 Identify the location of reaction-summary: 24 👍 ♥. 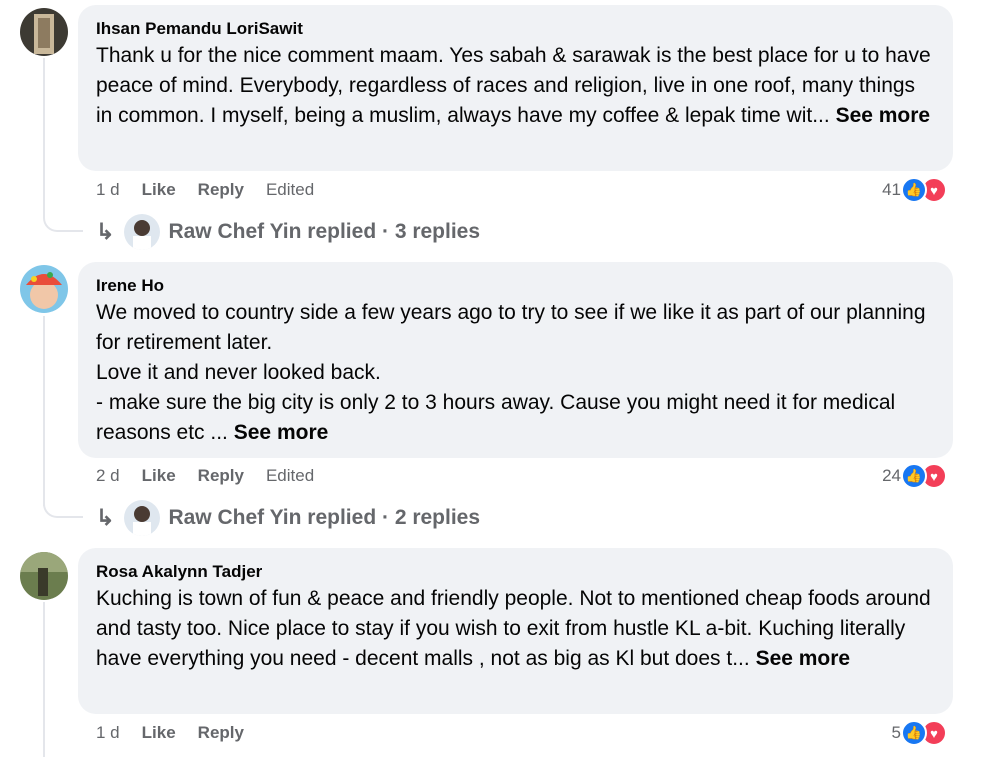
(914, 476).